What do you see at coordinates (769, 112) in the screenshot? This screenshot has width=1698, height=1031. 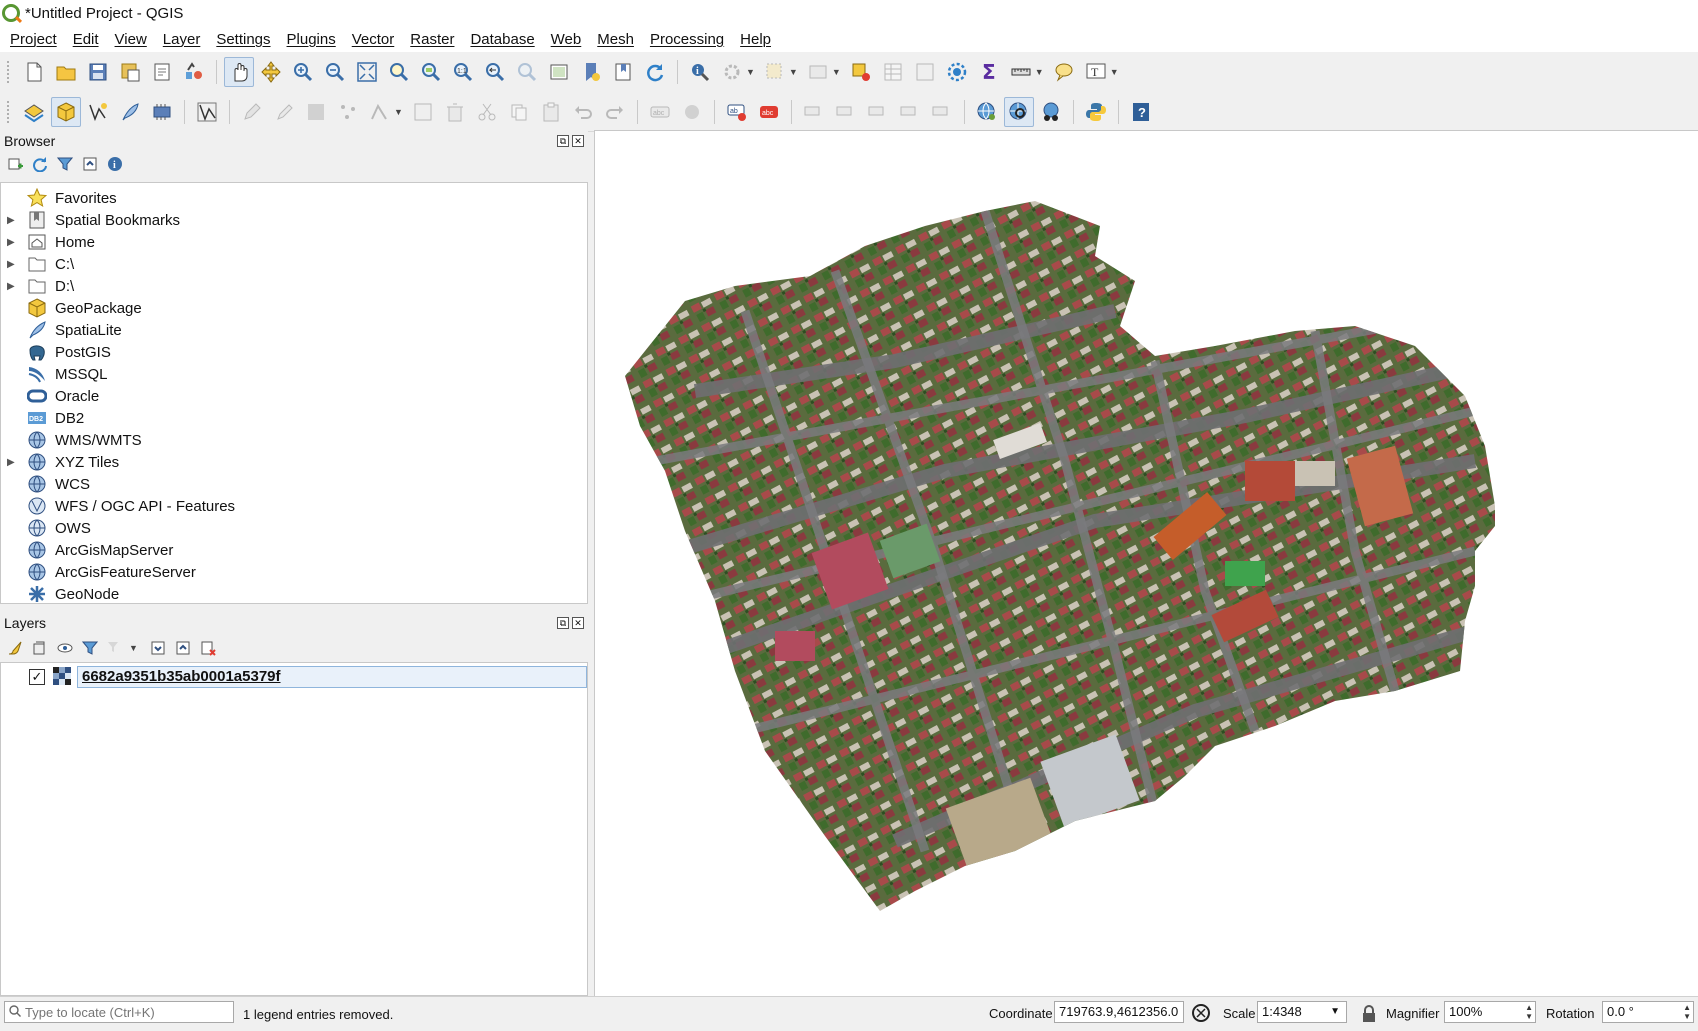 I see `layer-diagram-button: abc` at bounding box center [769, 112].